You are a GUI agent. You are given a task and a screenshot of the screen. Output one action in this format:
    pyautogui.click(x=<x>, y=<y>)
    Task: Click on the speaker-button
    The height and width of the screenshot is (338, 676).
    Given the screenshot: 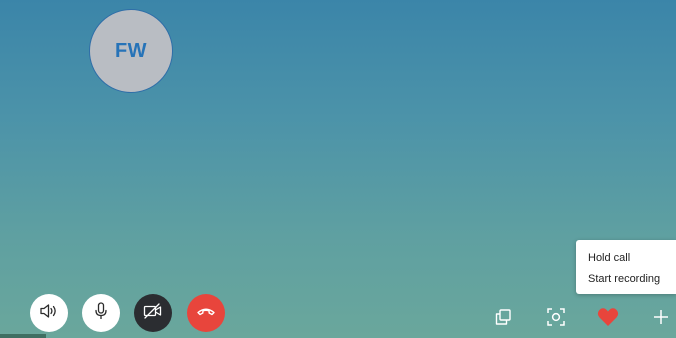 What is the action you would take?
    pyautogui.click(x=49, y=313)
    